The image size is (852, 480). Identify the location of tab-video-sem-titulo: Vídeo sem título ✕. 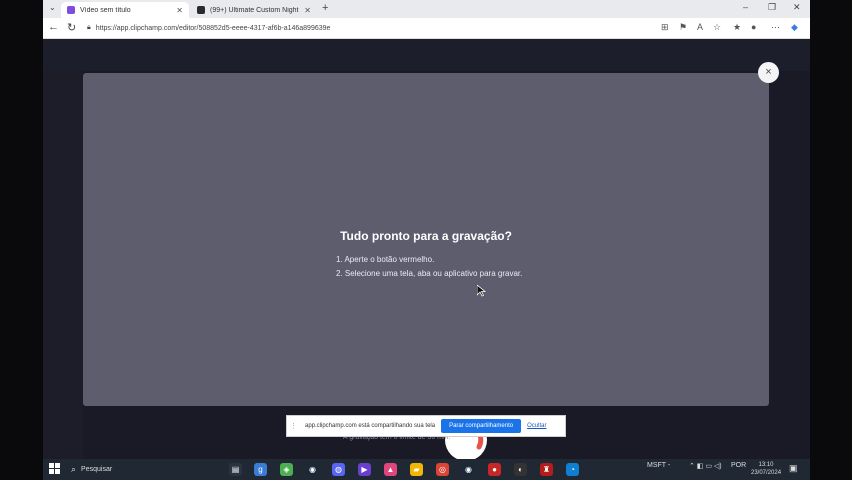
(125, 10).